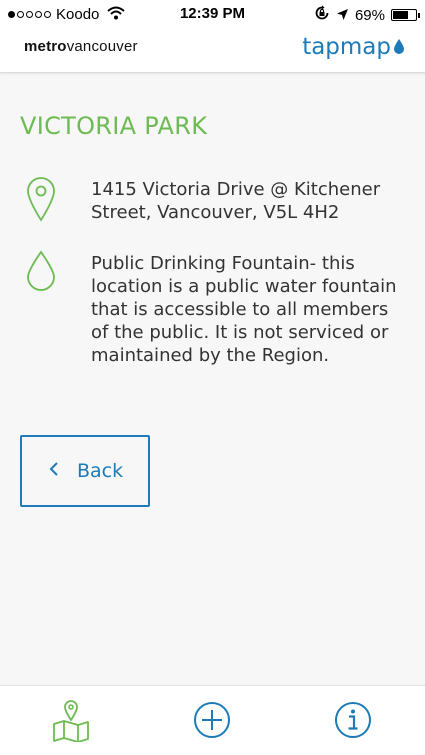 The image size is (425, 755). What do you see at coordinates (100, 471) in the screenshot?
I see `back-button-label: Back` at bounding box center [100, 471].